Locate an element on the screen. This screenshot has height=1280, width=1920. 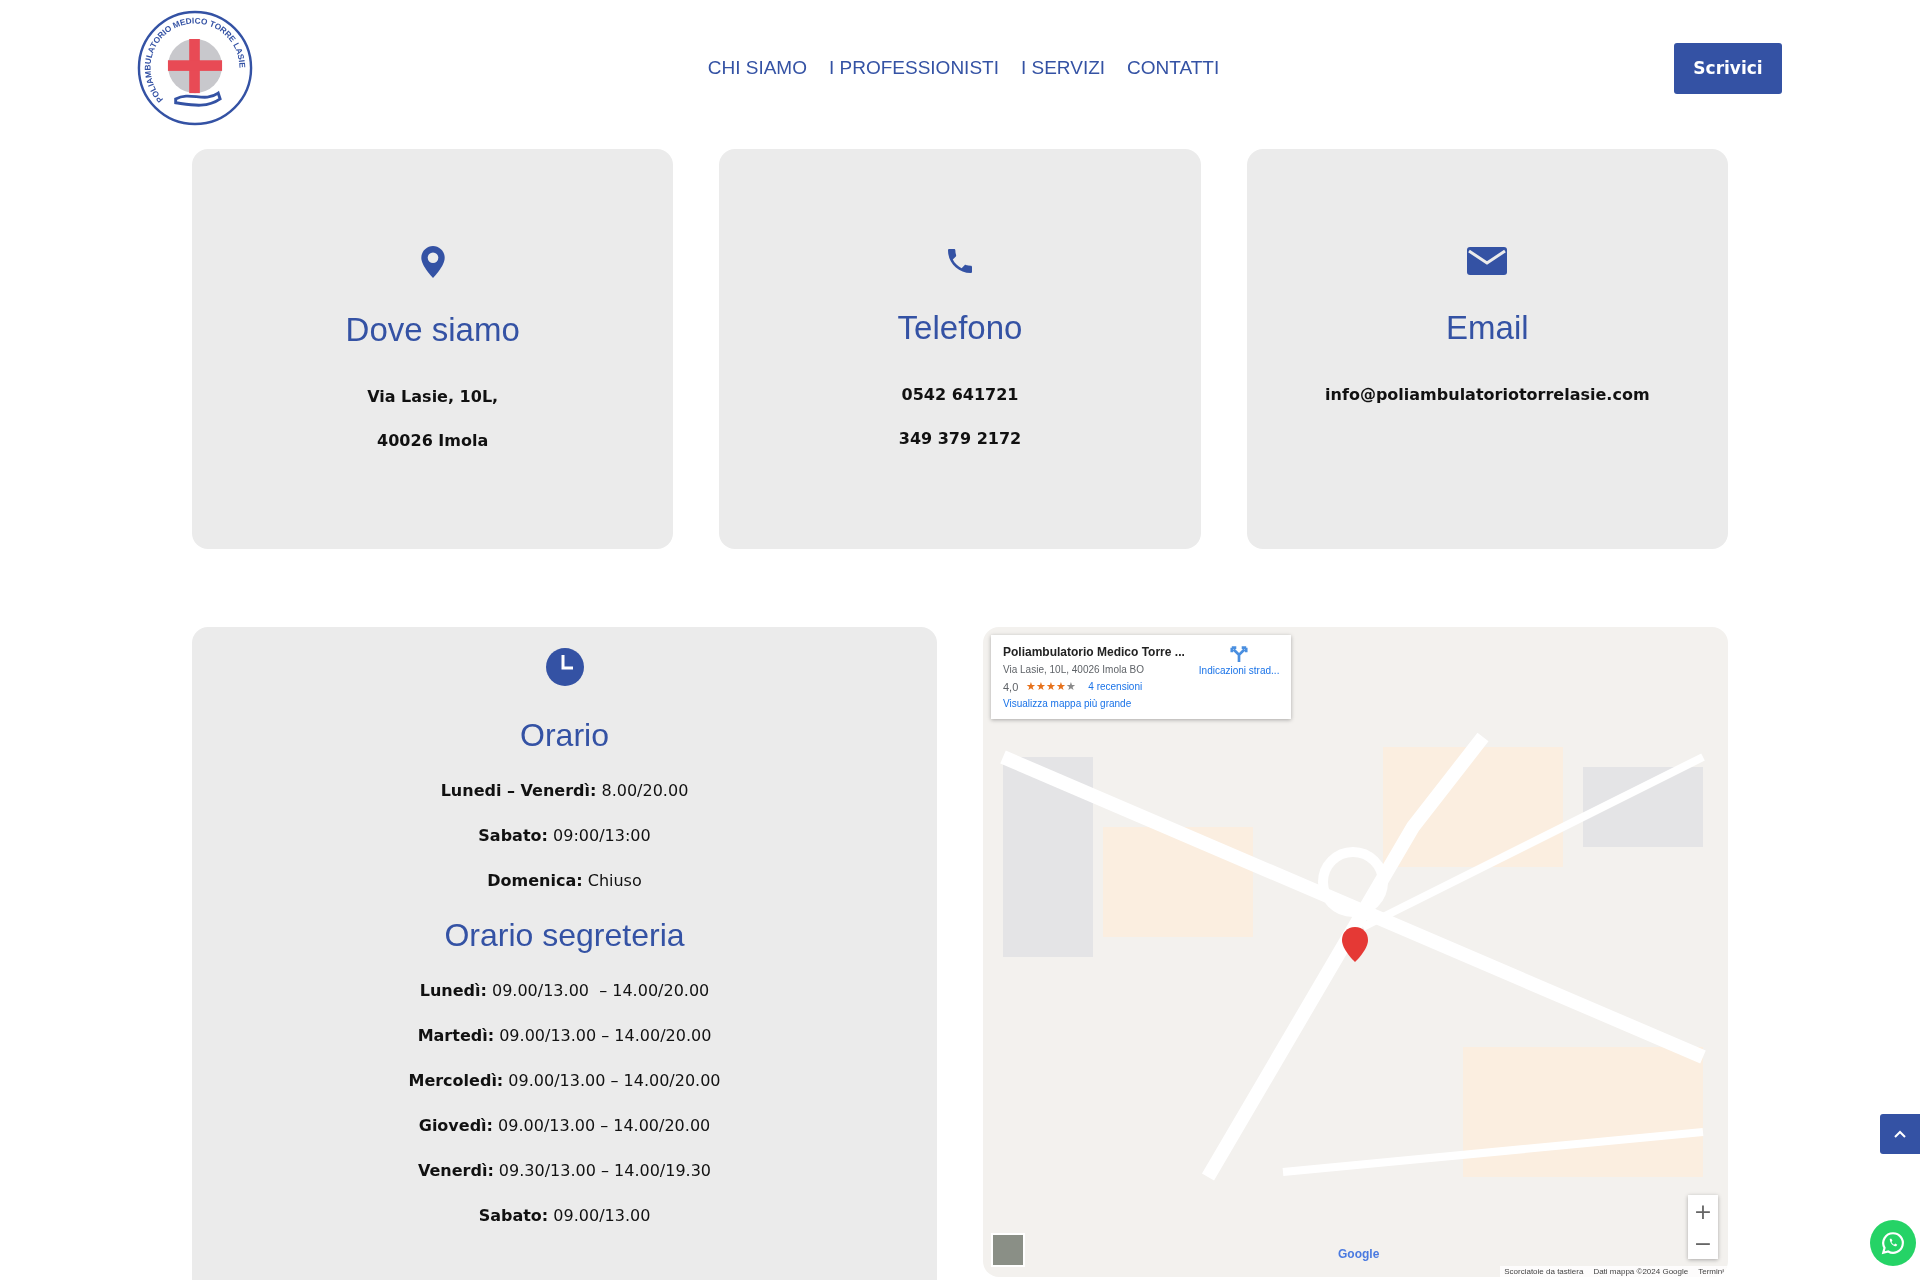
larger-map-link: Visualizza mappa più grande is located at coordinates (1094, 703).